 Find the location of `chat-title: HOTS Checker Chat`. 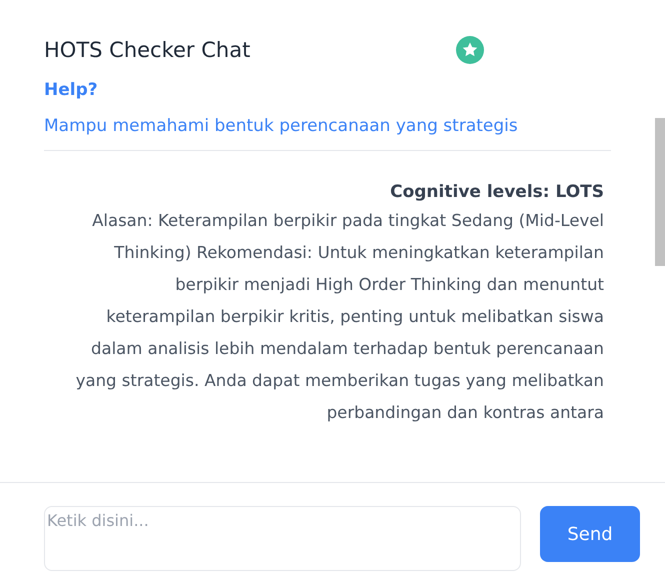

chat-title: HOTS Checker Chat is located at coordinates (147, 50).